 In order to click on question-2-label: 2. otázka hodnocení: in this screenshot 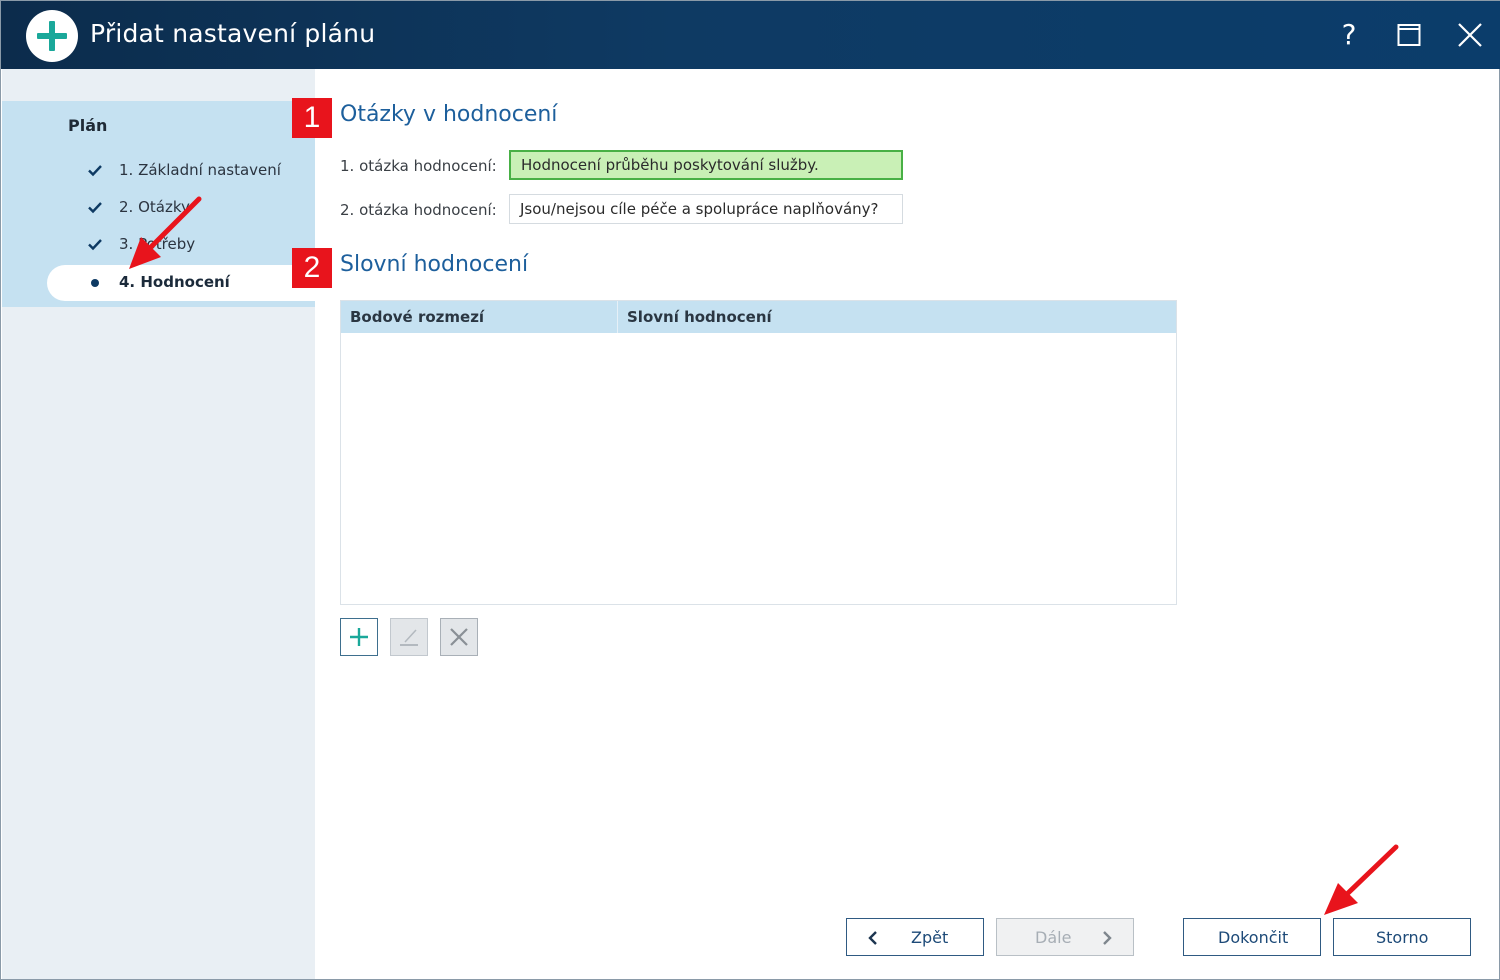, I will do `click(418, 210)`.